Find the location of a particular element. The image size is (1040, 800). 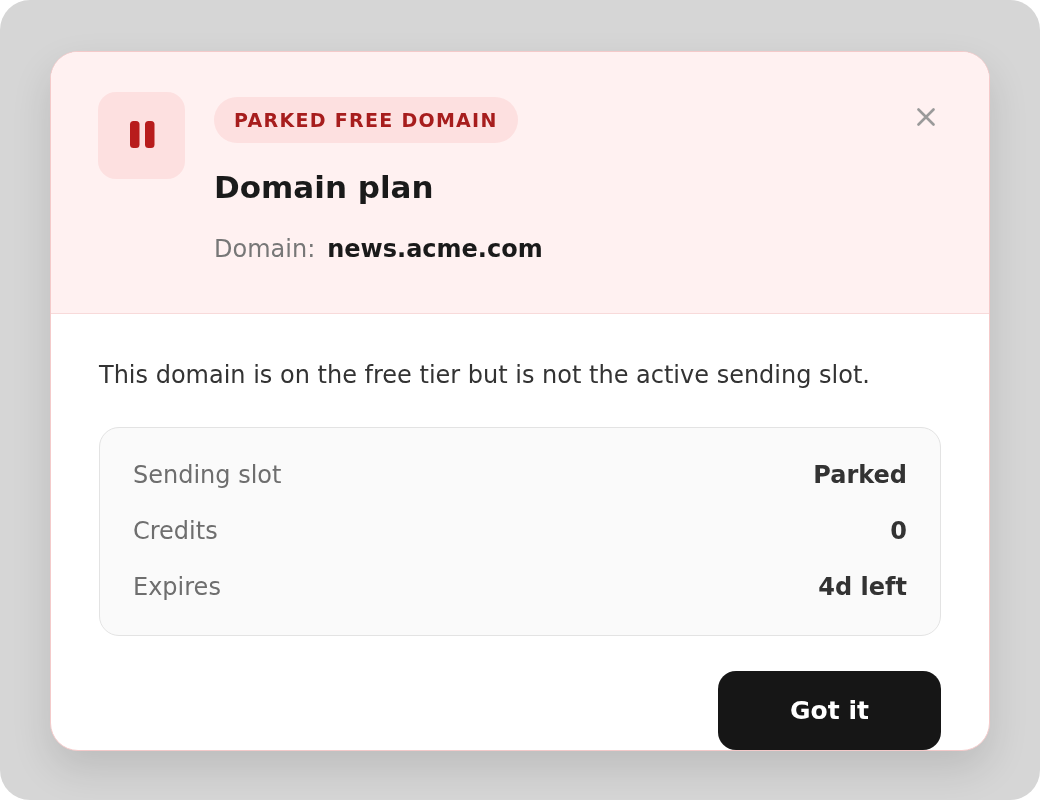

got-it-button: Got it is located at coordinates (829, 710).